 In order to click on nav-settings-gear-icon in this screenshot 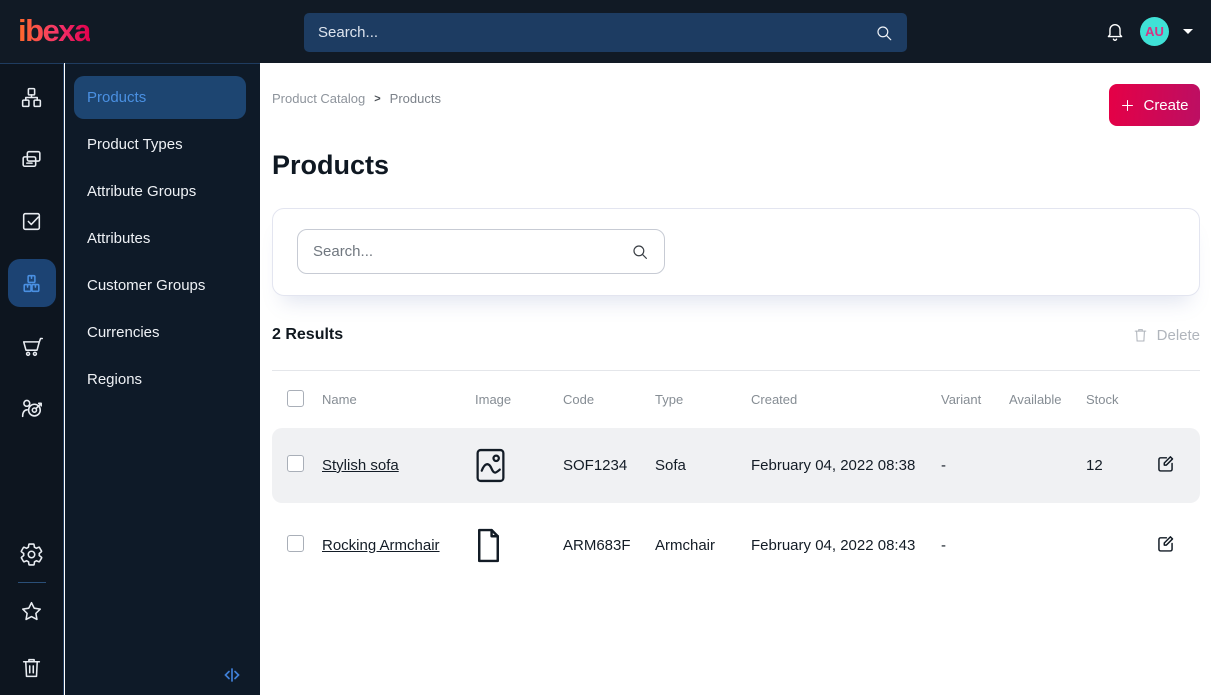, I will do `click(32, 554)`.